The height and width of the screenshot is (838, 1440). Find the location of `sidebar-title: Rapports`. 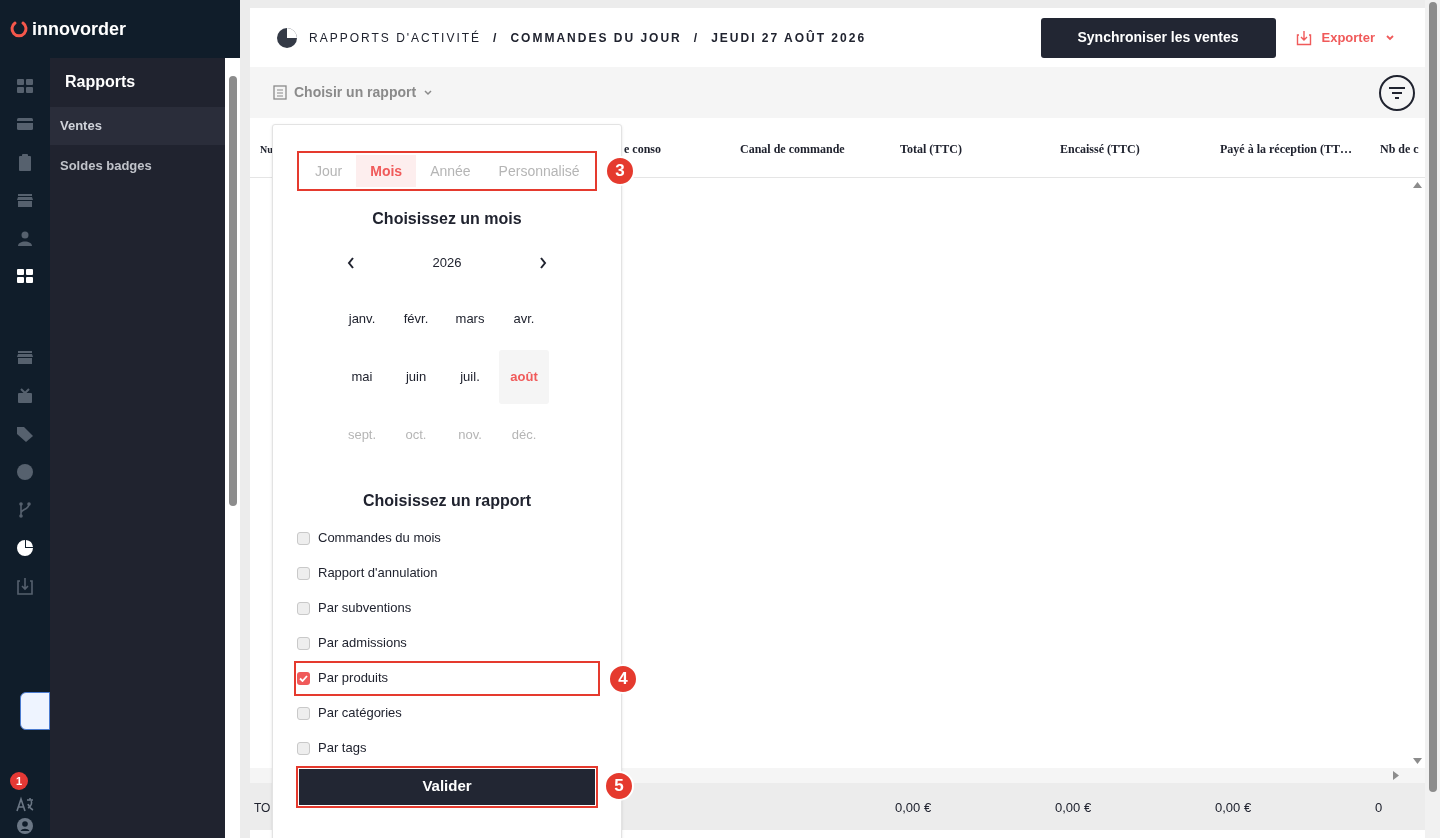

sidebar-title: Rapports is located at coordinates (100, 82).